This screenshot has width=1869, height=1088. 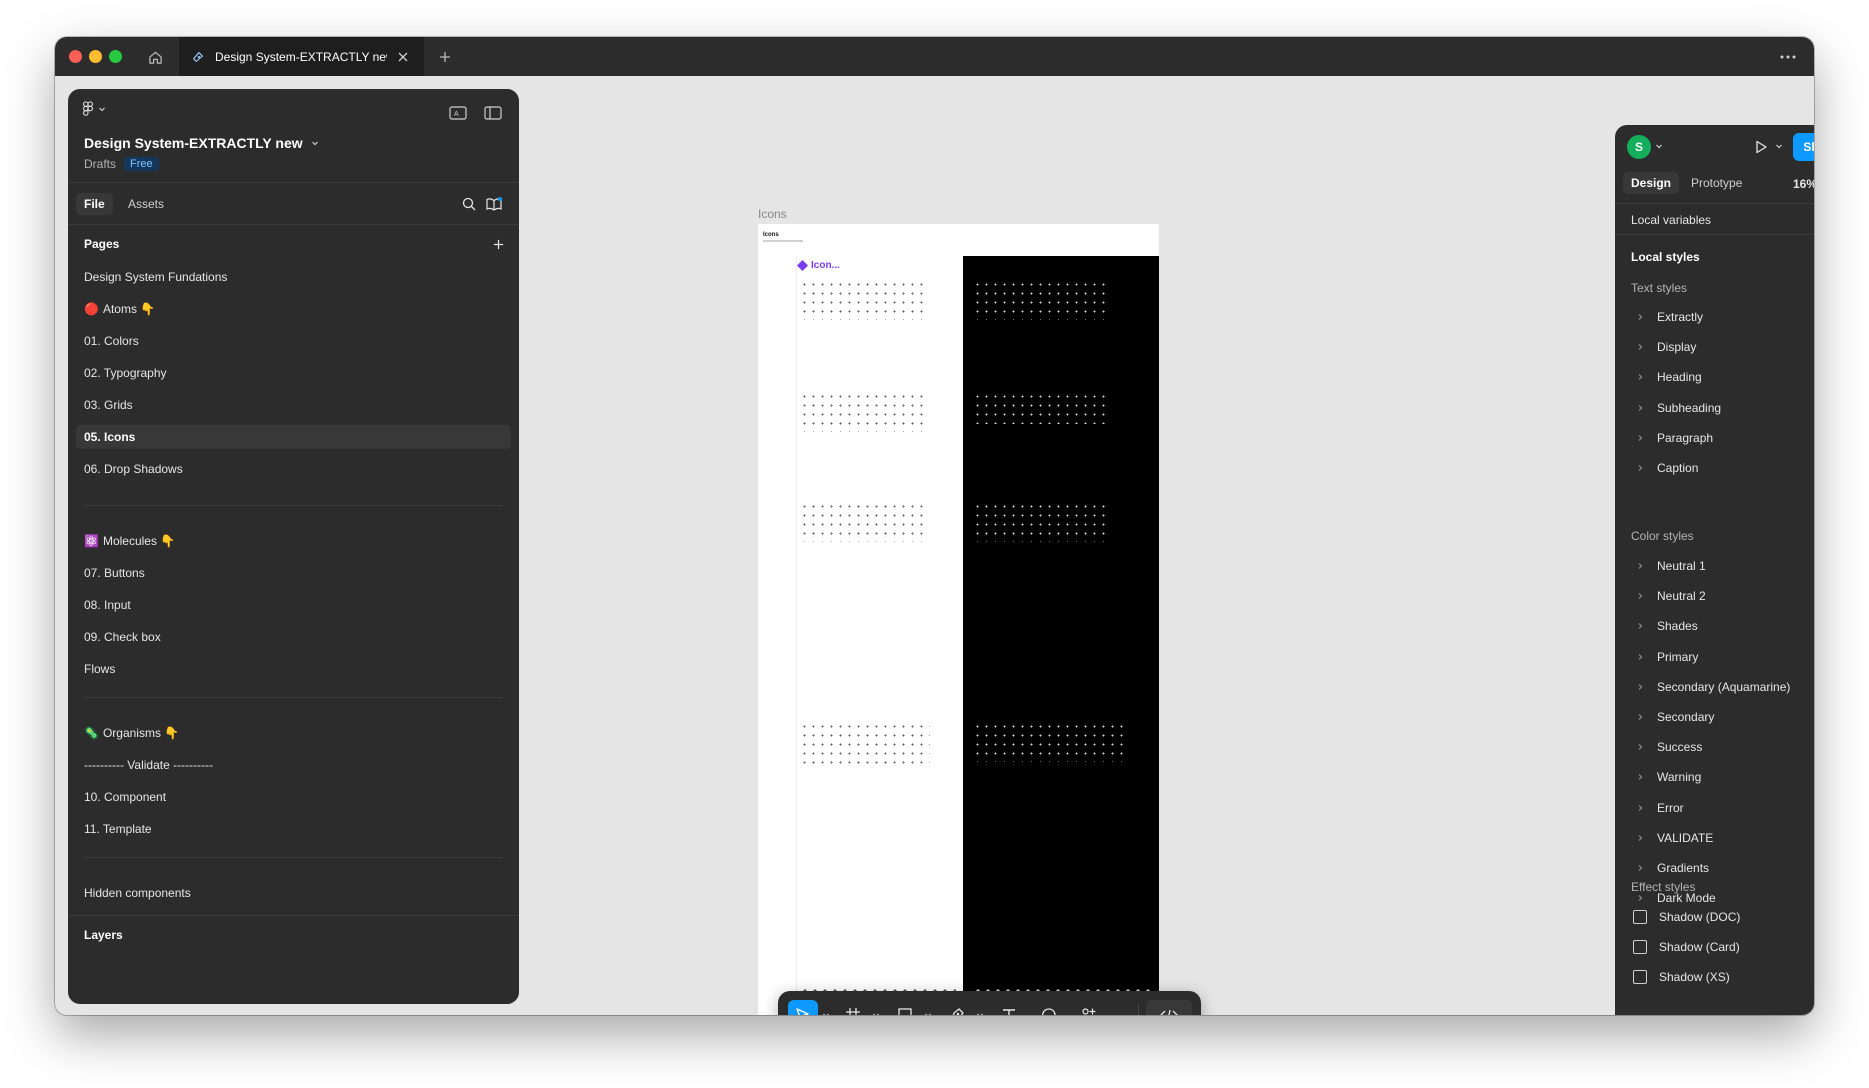 I want to click on color-style-item: Success, so click(x=1722, y=747).